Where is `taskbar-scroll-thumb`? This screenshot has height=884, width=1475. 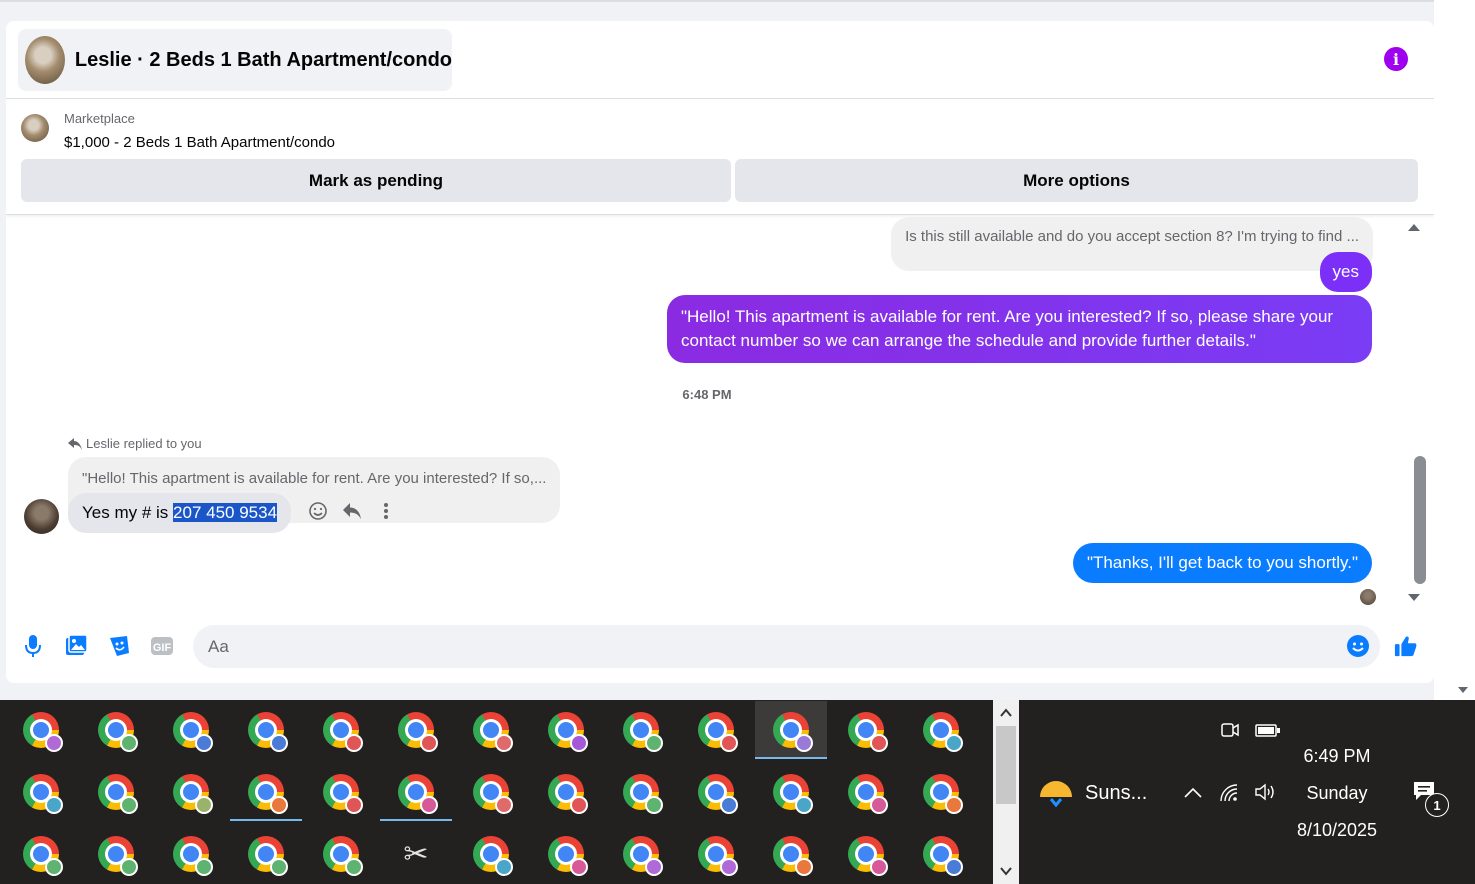 taskbar-scroll-thumb is located at coordinates (1006, 765).